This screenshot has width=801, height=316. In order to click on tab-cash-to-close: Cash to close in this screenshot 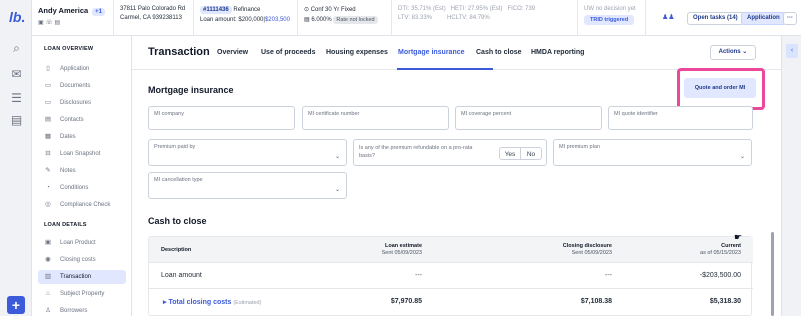, I will do `click(499, 52)`.